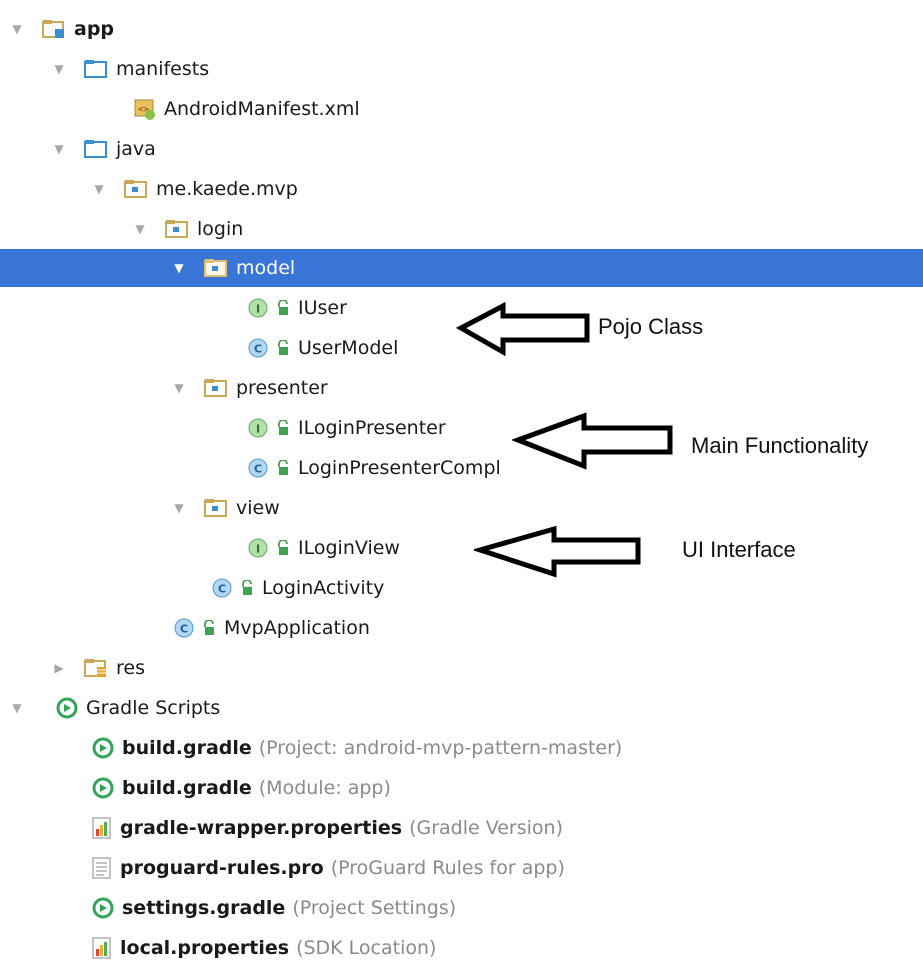  Describe the element at coordinates (780, 445) in the screenshot. I see `annotation-main-functionality: Main Functionality` at that location.